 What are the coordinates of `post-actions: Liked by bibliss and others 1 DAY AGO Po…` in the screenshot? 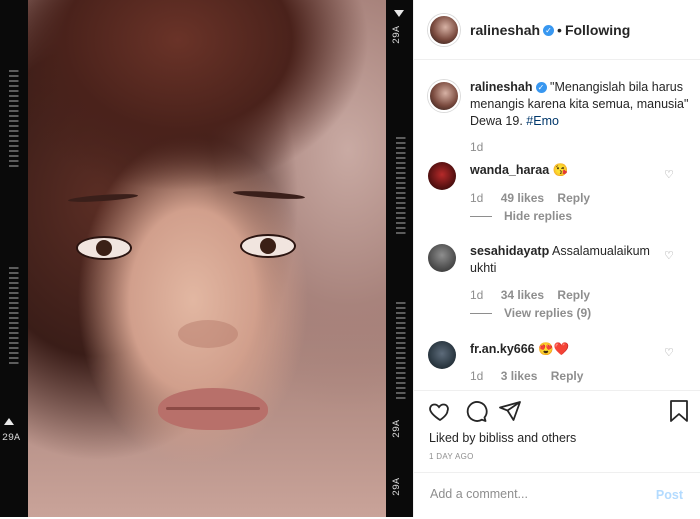 It's located at (557, 454).